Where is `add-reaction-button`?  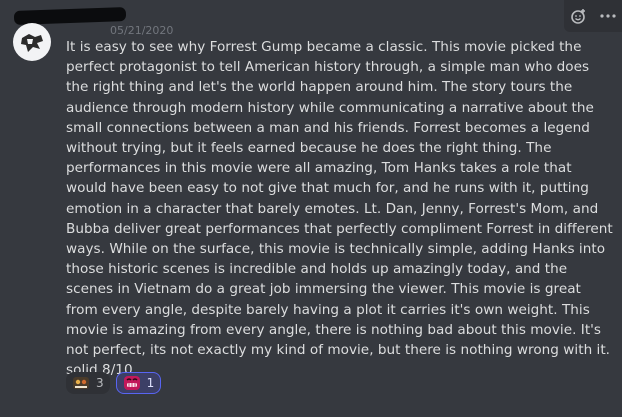
add-reaction-button is located at coordinates (579, 16).